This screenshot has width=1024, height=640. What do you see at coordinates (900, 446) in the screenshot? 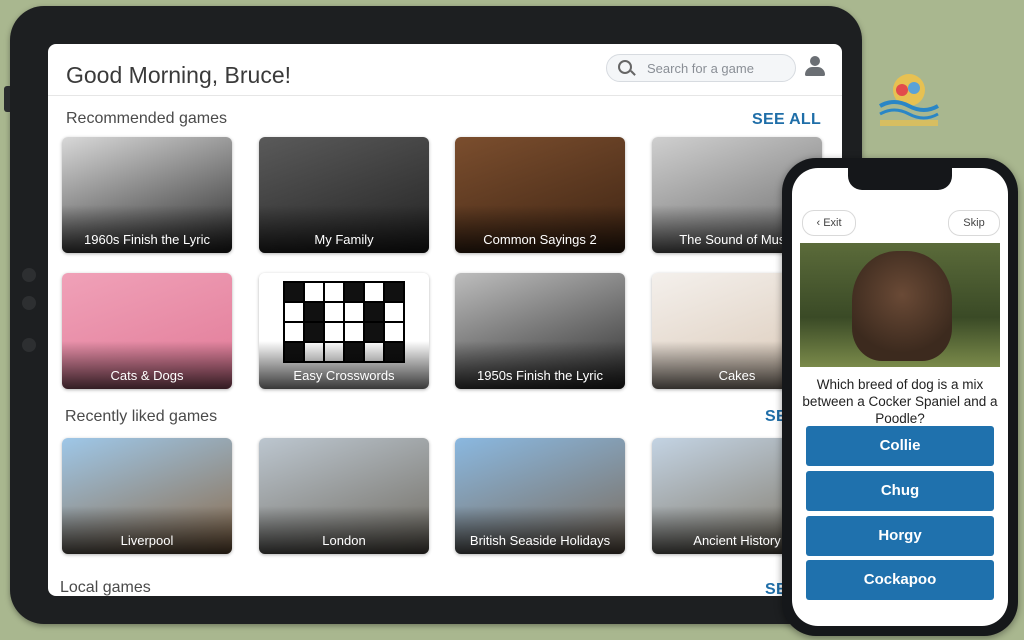
I see `answer-button-collie: Collie` at bounding box center [900, 446].